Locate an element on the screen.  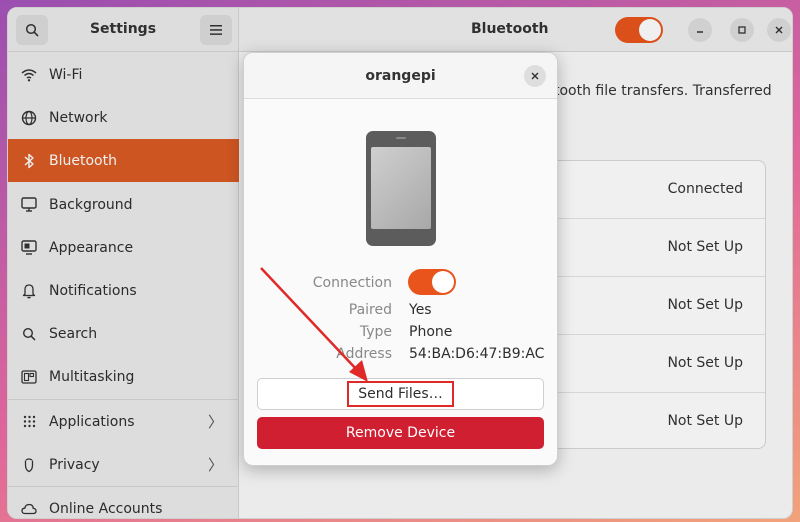
address-label: Address is located at coordinates (364, 354).